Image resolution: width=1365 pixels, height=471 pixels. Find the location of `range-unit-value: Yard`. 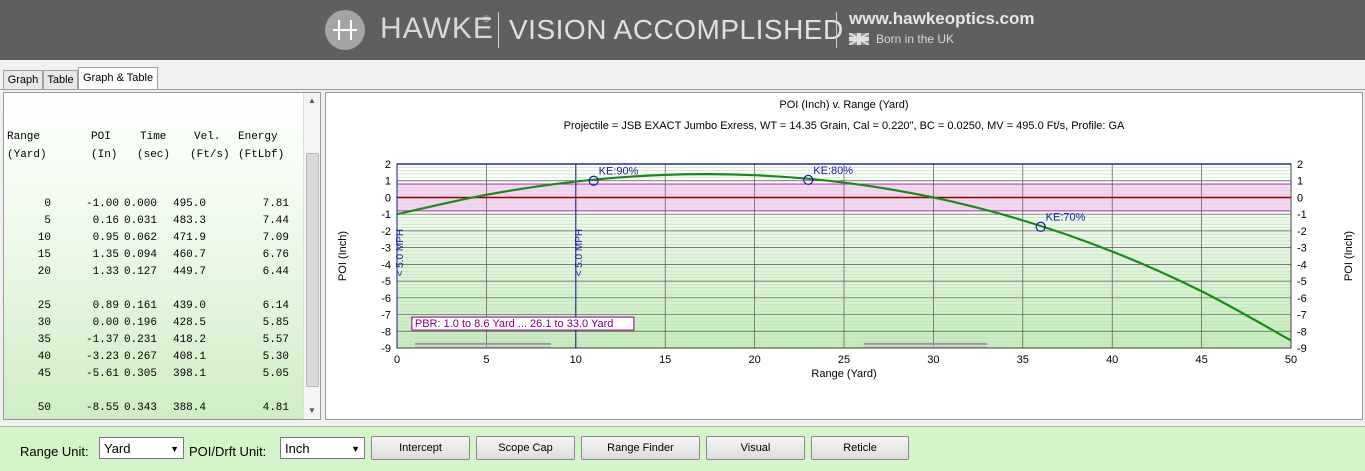

range-unit-value: Yard is located at coordinates (117, 448).